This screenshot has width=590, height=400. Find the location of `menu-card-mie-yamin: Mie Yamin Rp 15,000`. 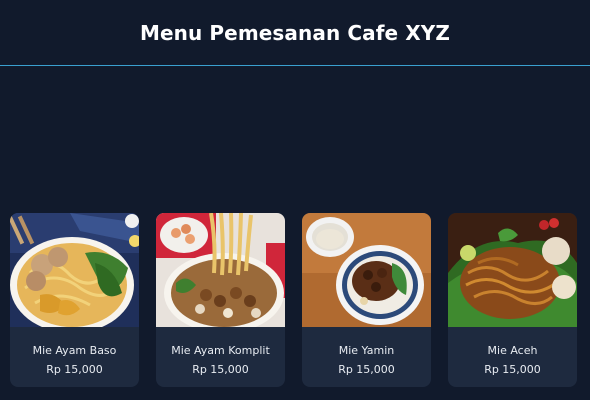

menu-card-mie-yamin: Mie Yamin Rp 15,000 is located at coordinates (366, 300).